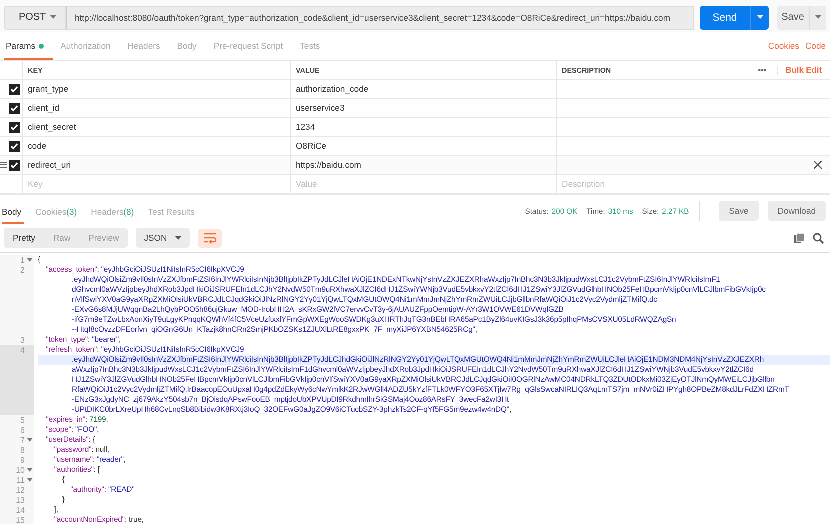 This screenshot has height=524, width=830. I want to click on wrap-lines-button, so click(210, 238).